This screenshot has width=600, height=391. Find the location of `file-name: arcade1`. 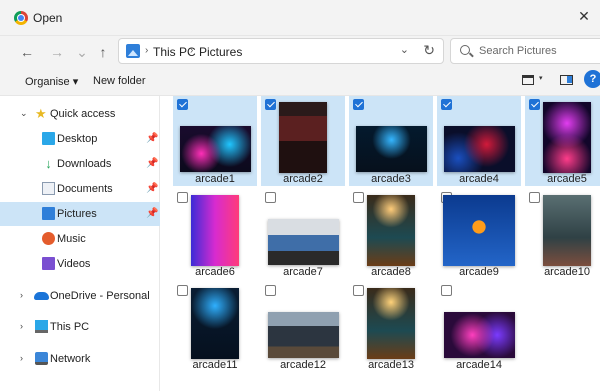

file-name: arcade1 is located at coordinates (215, 179).